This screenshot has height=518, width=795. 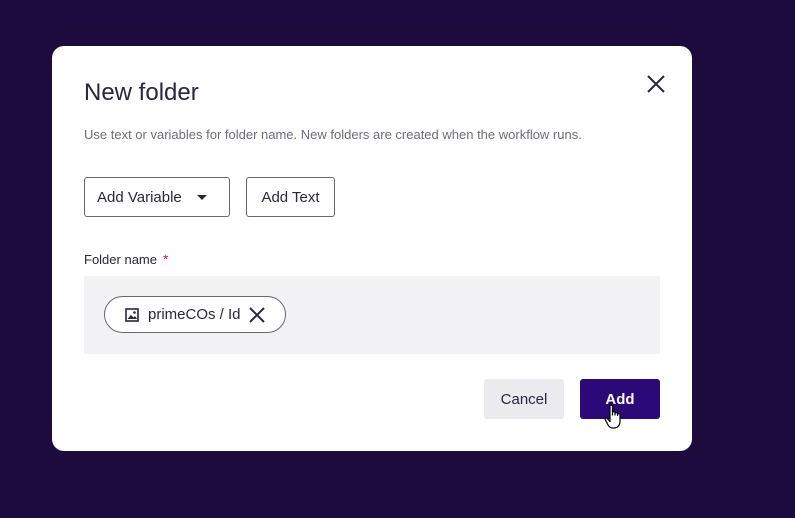 I want to click on add-text-button: Add Text, so click(x=290, y=197).